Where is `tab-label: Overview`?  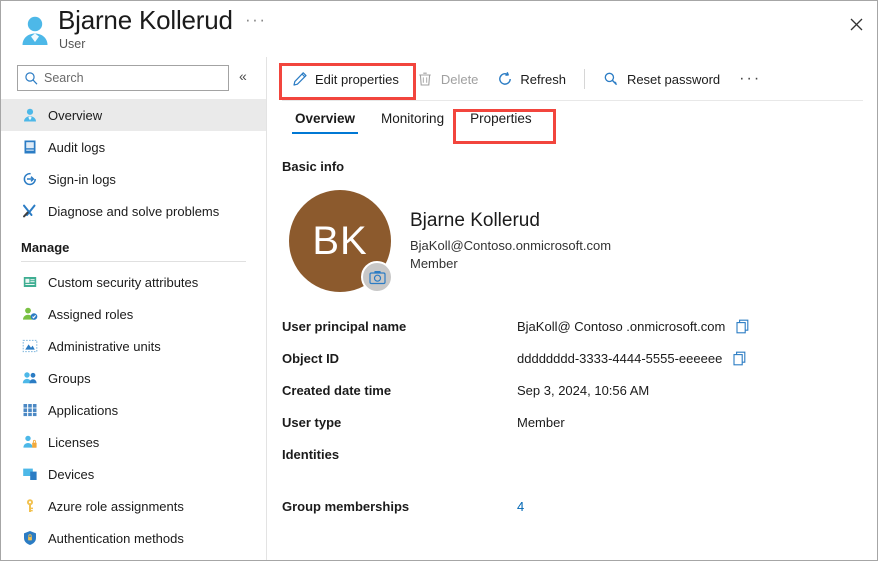
tab-label: Overview is located at coordinates (325, 118).